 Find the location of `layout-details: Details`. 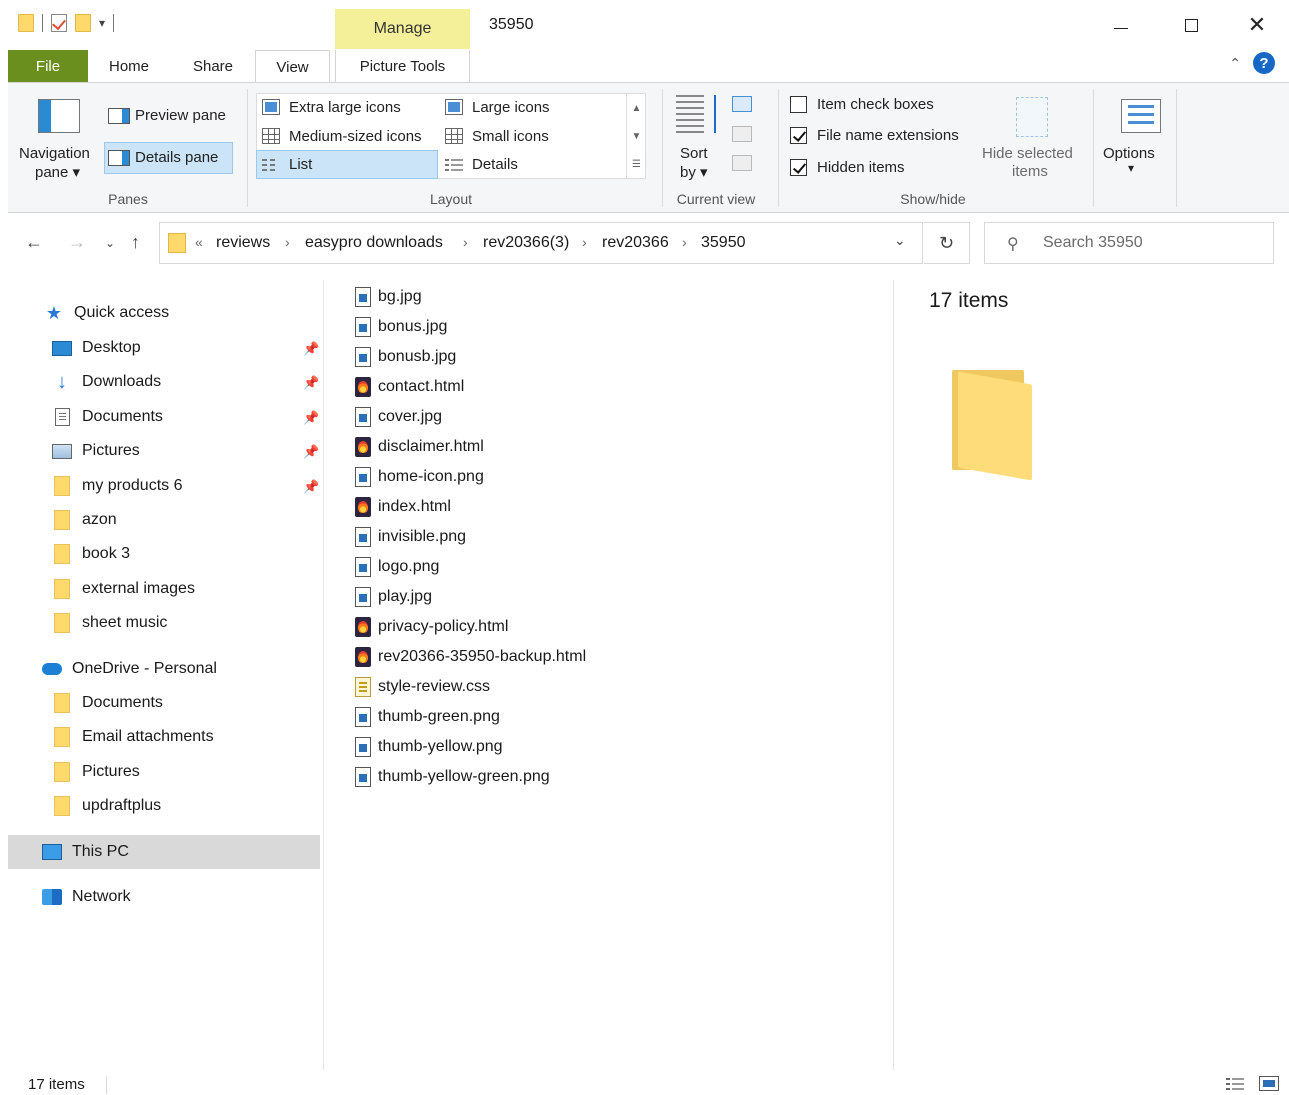

layout-details: Details is located at coordinates (495, 164).